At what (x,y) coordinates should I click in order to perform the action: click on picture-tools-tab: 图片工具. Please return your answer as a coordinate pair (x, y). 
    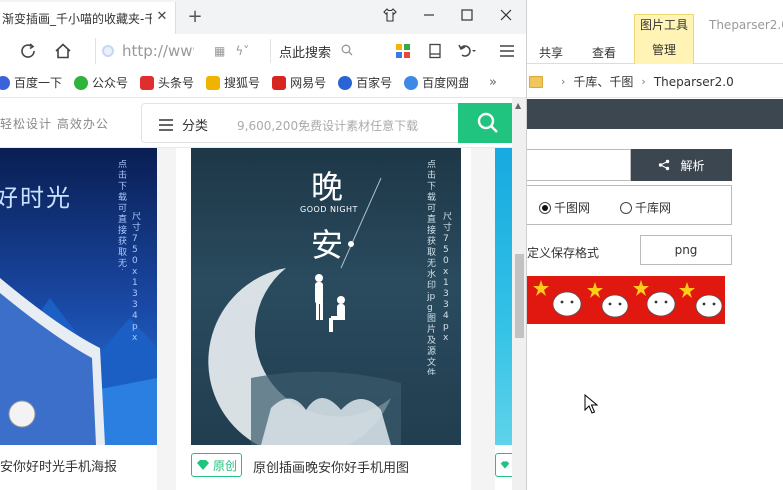
    Looking at the image, I should click on (664, 24).